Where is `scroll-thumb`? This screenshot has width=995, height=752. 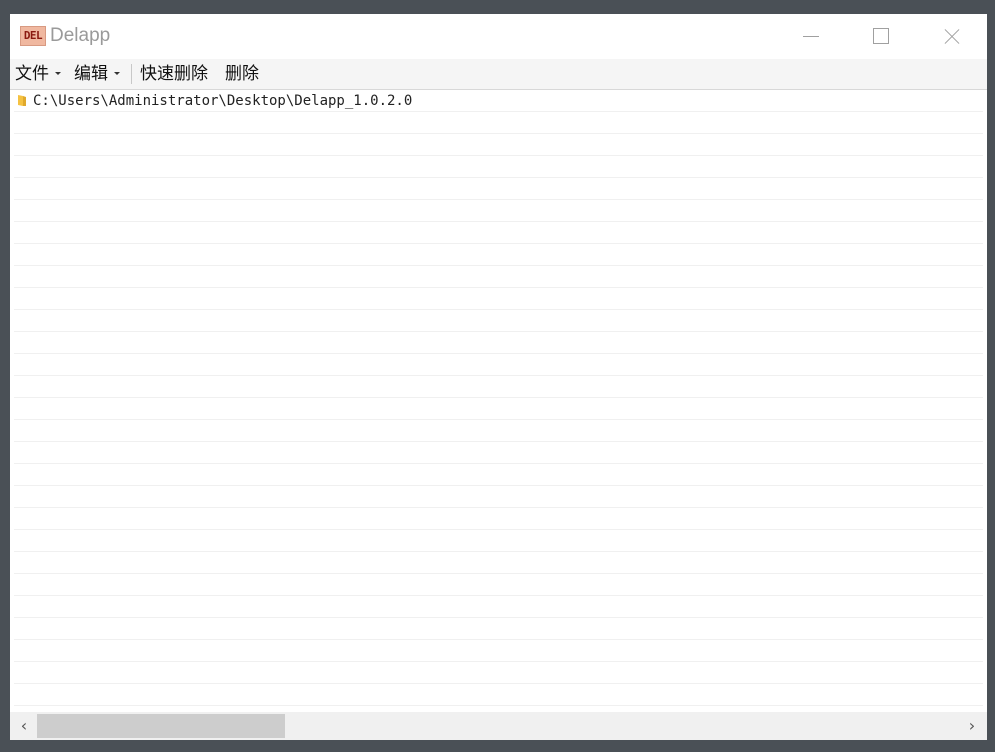
scroll-thumb is located at coordinates (161, 726).